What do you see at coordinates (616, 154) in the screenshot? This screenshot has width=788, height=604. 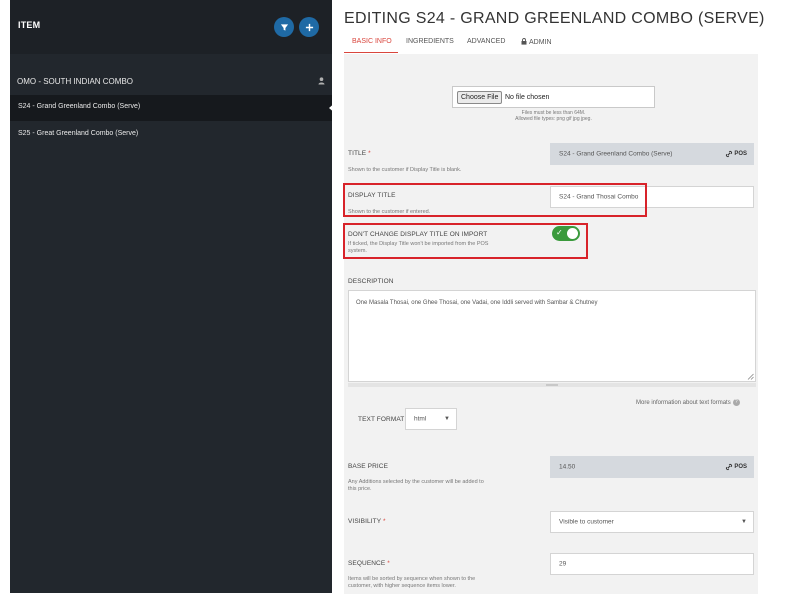 I see `title-value: S24 - Grand Greenland Combo (Serve)` at bounding box center [616, 154].